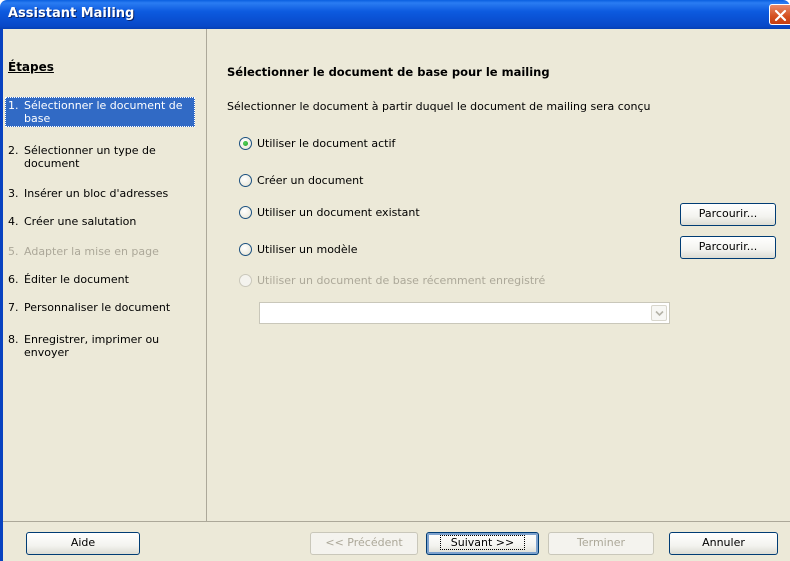 This screenshot has height=561, width=790. What do you see at coordinates (13, 307) in the screenshot?
I see `step-number: 7.` at bounding box center [13, 307].